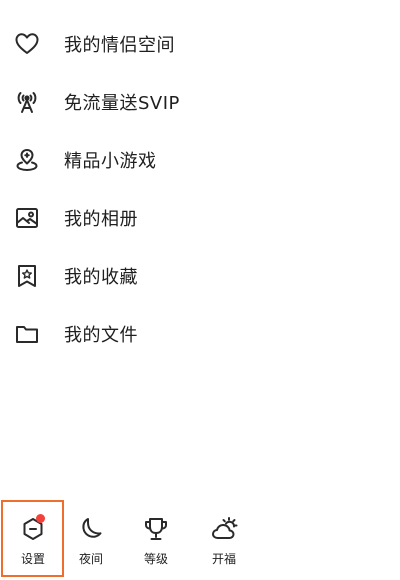 The height and width of the screenshot is (580, 400). Describe the element at coordinates (155, 559) in the screenshot. I see `level-label: 等级` at that location.